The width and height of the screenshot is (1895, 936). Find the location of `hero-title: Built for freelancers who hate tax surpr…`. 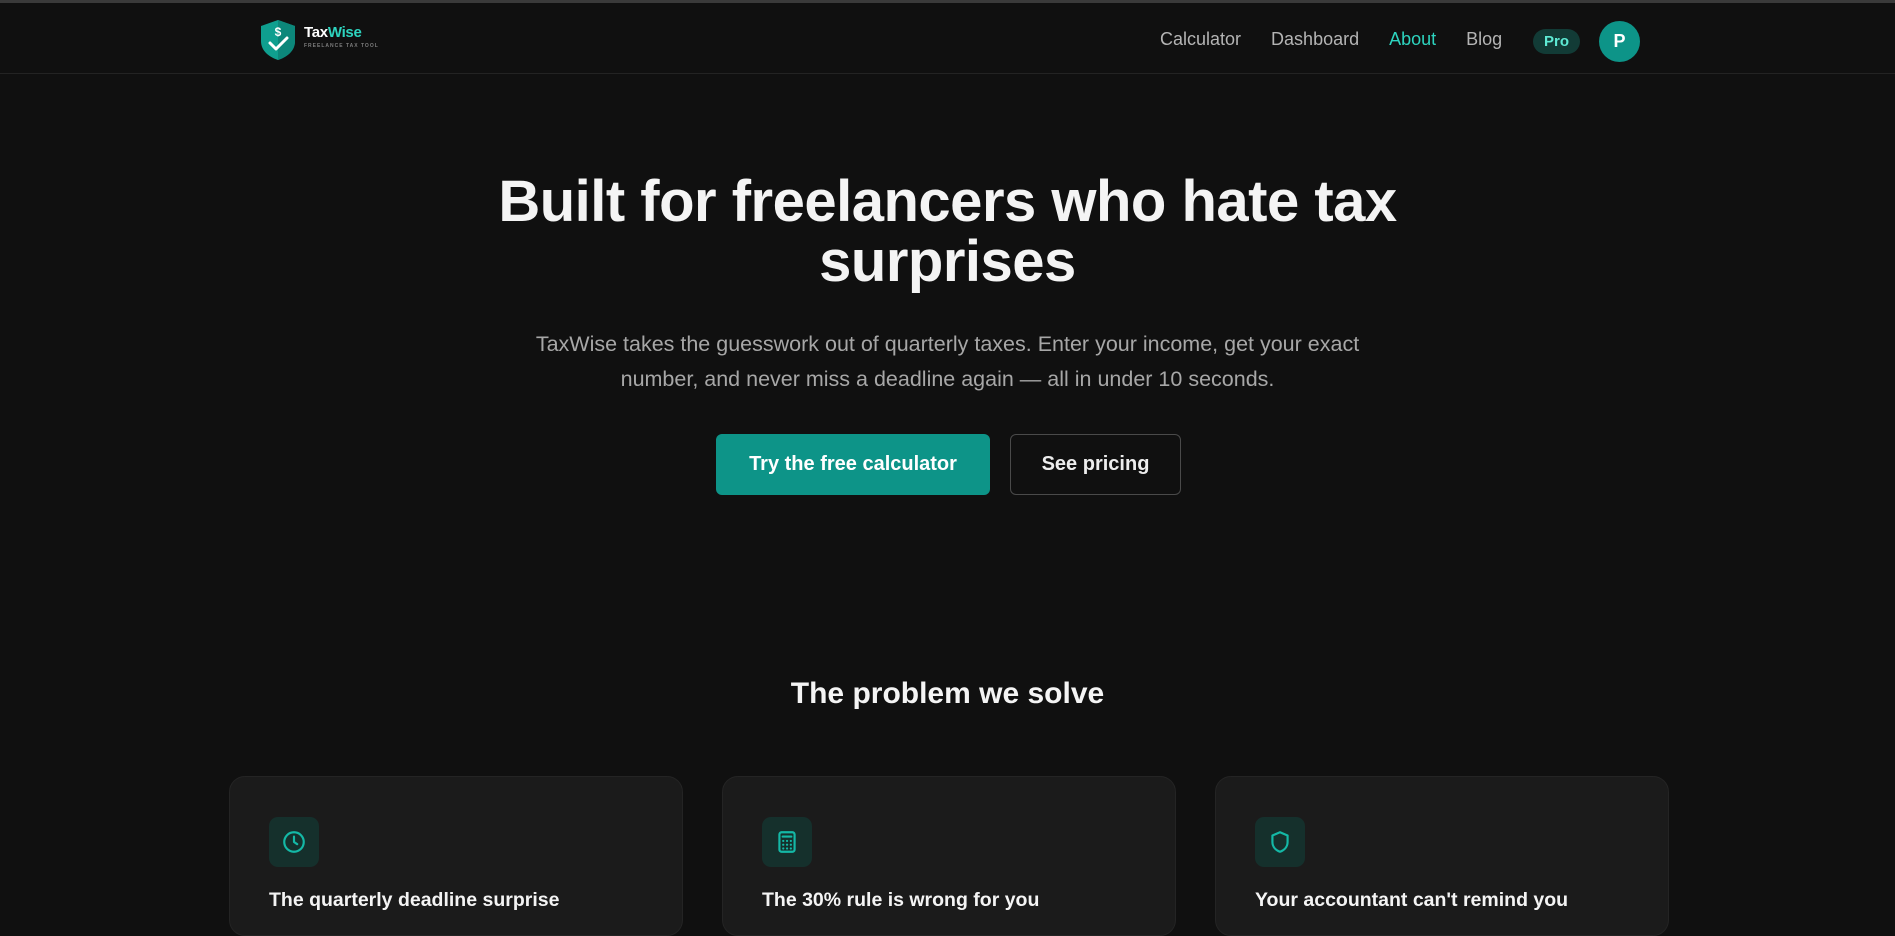

hero-title: Built for freelancers who hate tax surpr… is located at coordinates (947, 231).